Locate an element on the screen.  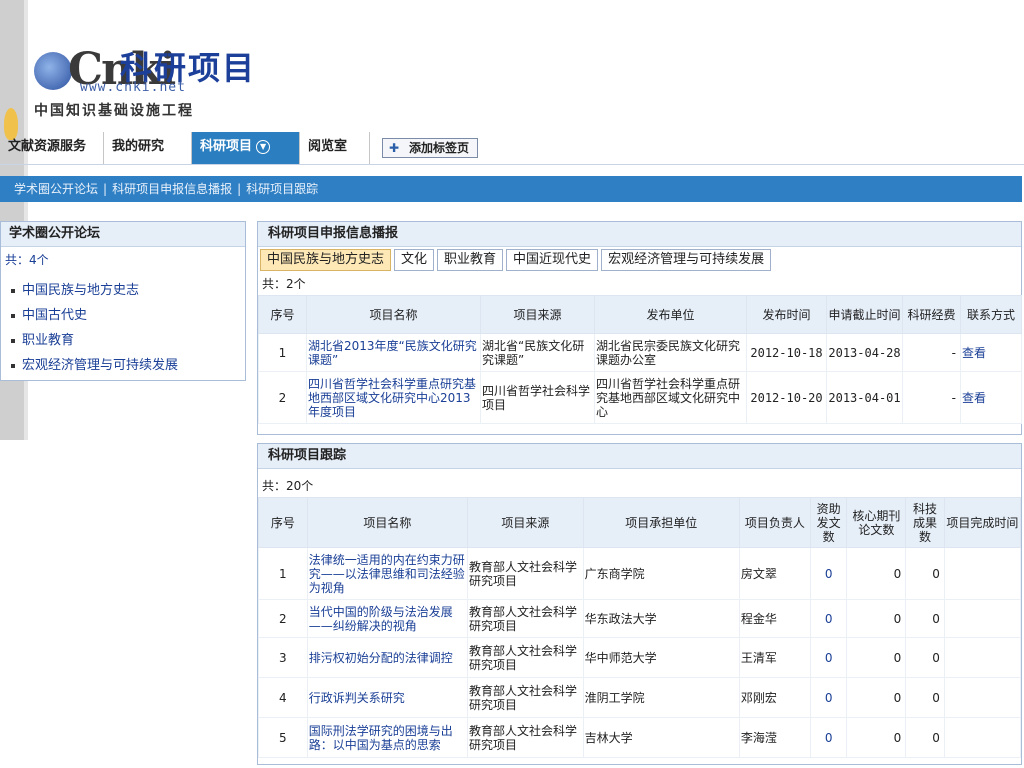
column-header: 科技成果数 is located at coordinates (925, 522).